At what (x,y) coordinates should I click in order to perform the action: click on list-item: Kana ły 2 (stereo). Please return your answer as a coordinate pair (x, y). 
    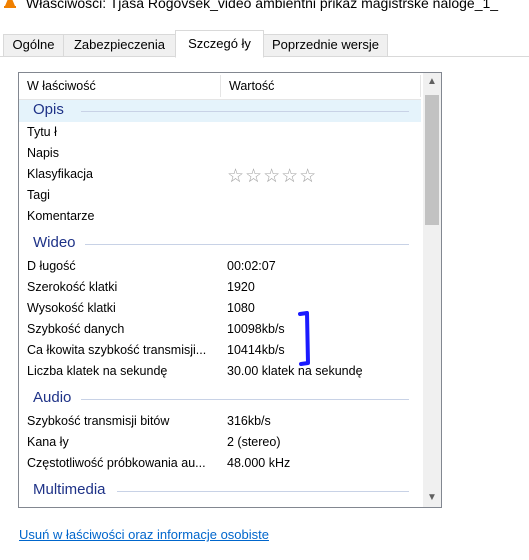
    Looking at the image, I should click on (220, 443).